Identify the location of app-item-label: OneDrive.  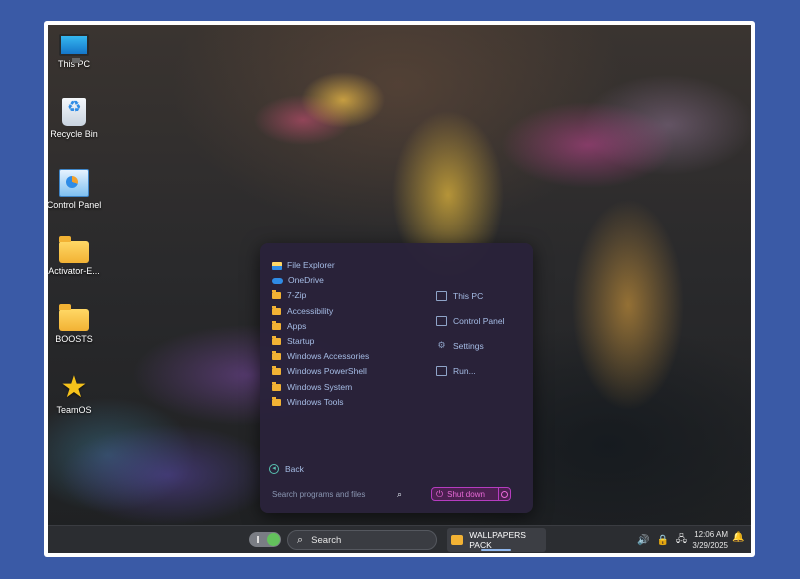
(306, 280).